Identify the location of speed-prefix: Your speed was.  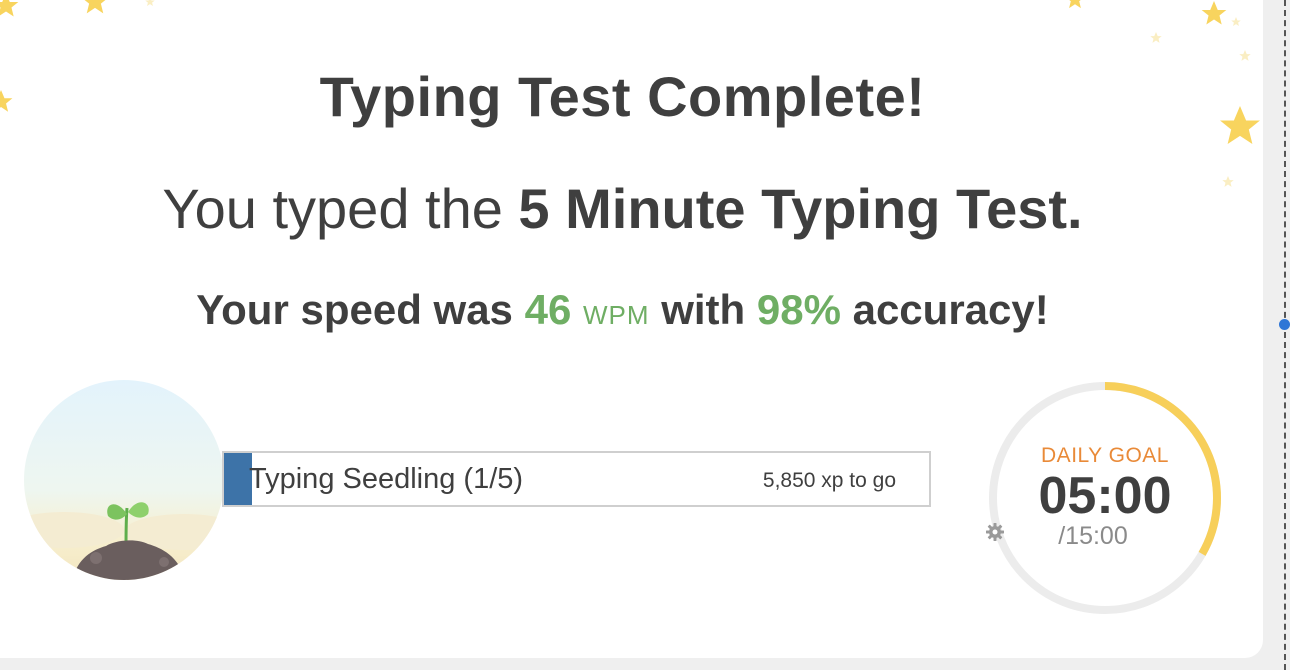
(360, 309).